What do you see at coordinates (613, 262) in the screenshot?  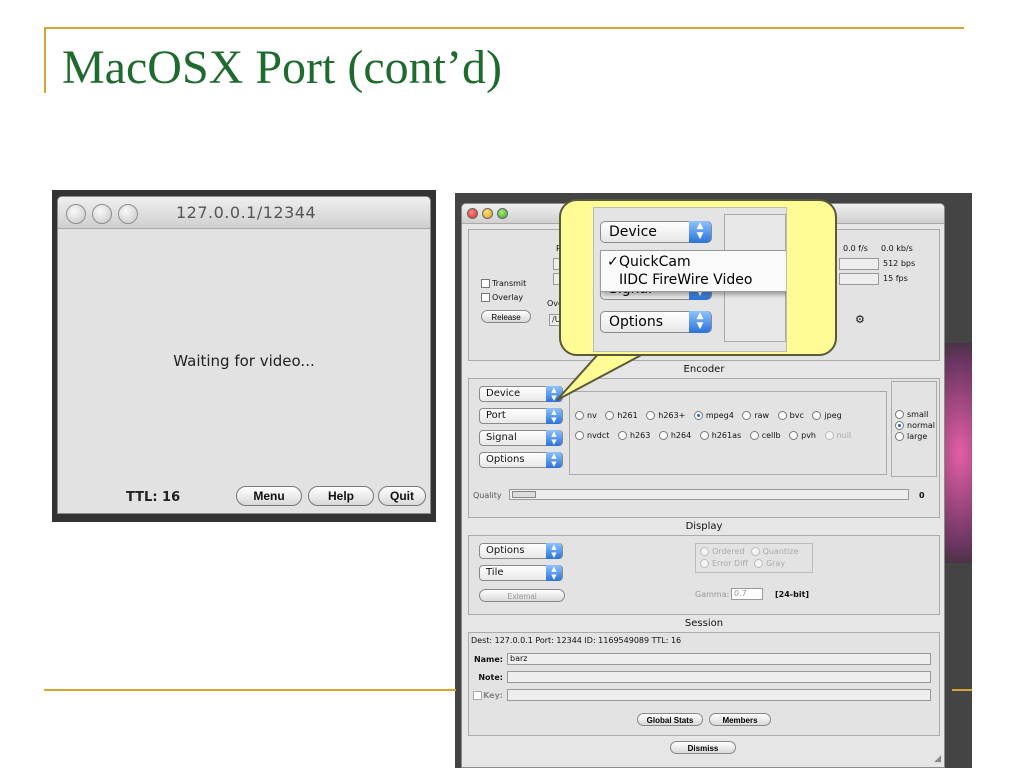 I see `checkmark-icon: ✓` at bounding box center [613, 262].